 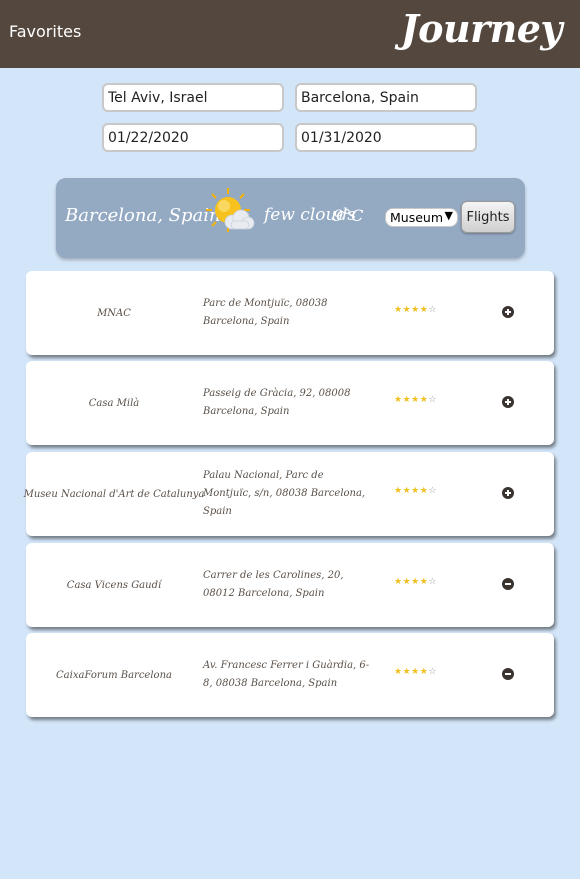 What do you see at coordinates (488, 217) in the screenshot?
I see `flights-button: Flights` at bounding box center [488, 217].